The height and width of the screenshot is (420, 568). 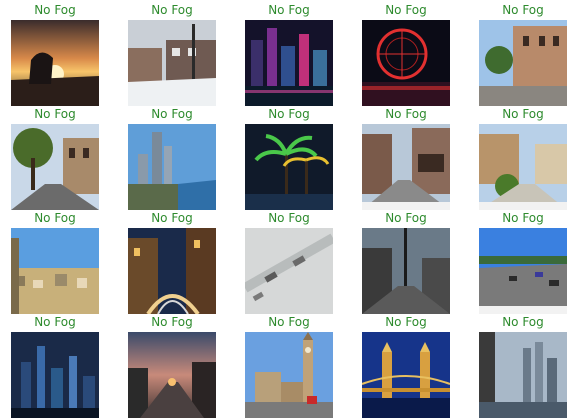 What do you see at coordinates (289, 375) in the screenshot?
I see `big-ben-icon` at bounding box center [289, 375].